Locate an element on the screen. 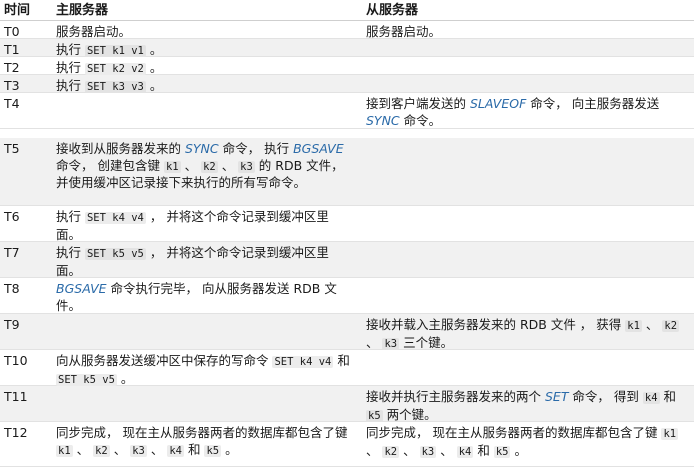  table-row: T0 服务器启动。 服务器启动。 is located at coordinates (347, 30).